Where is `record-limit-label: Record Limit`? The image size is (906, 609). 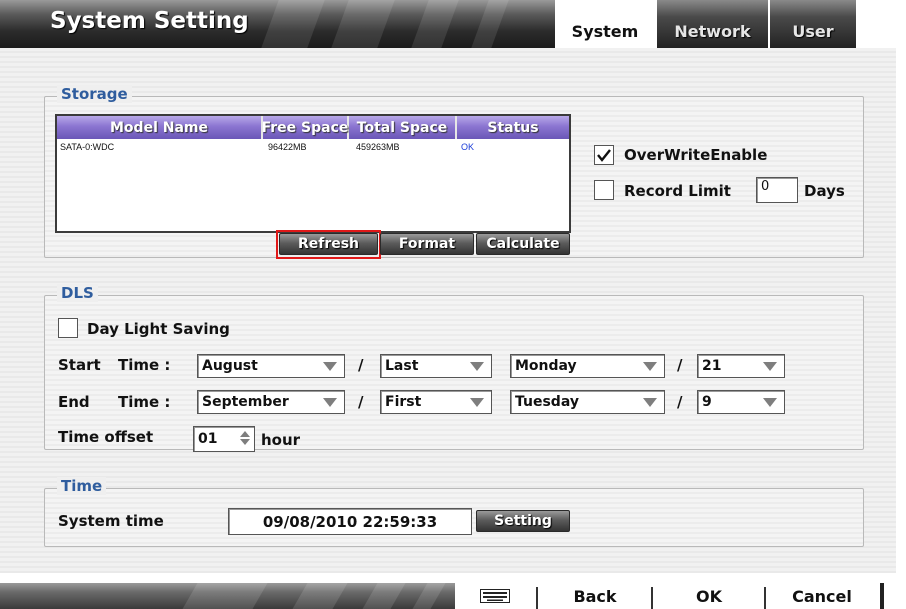 record-limit-label: Record Limit is located at coordinates (677, 191).